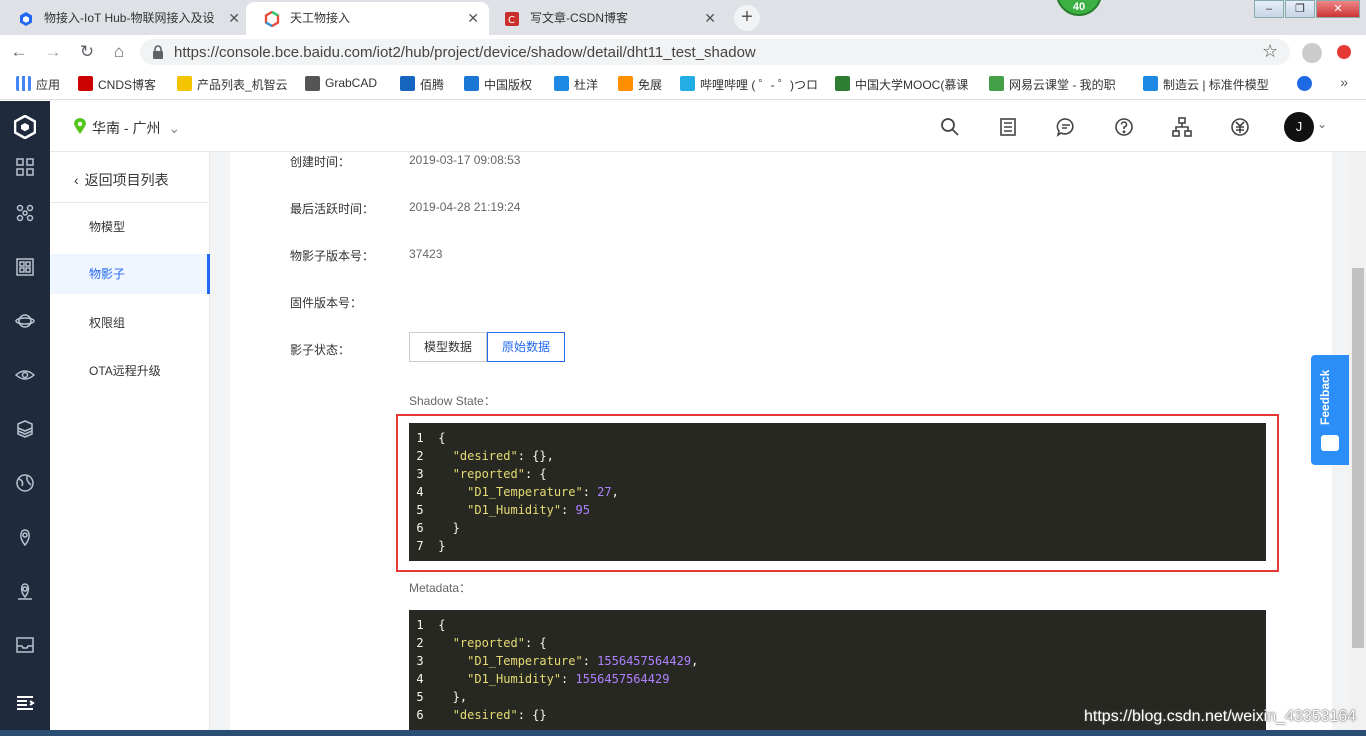 Image resolution: width=1366 pixels, height=736 pixels. Describe the element at coordinates (272, 19) in the screenshot. I see `tiangong-favicon-icon` at that location.